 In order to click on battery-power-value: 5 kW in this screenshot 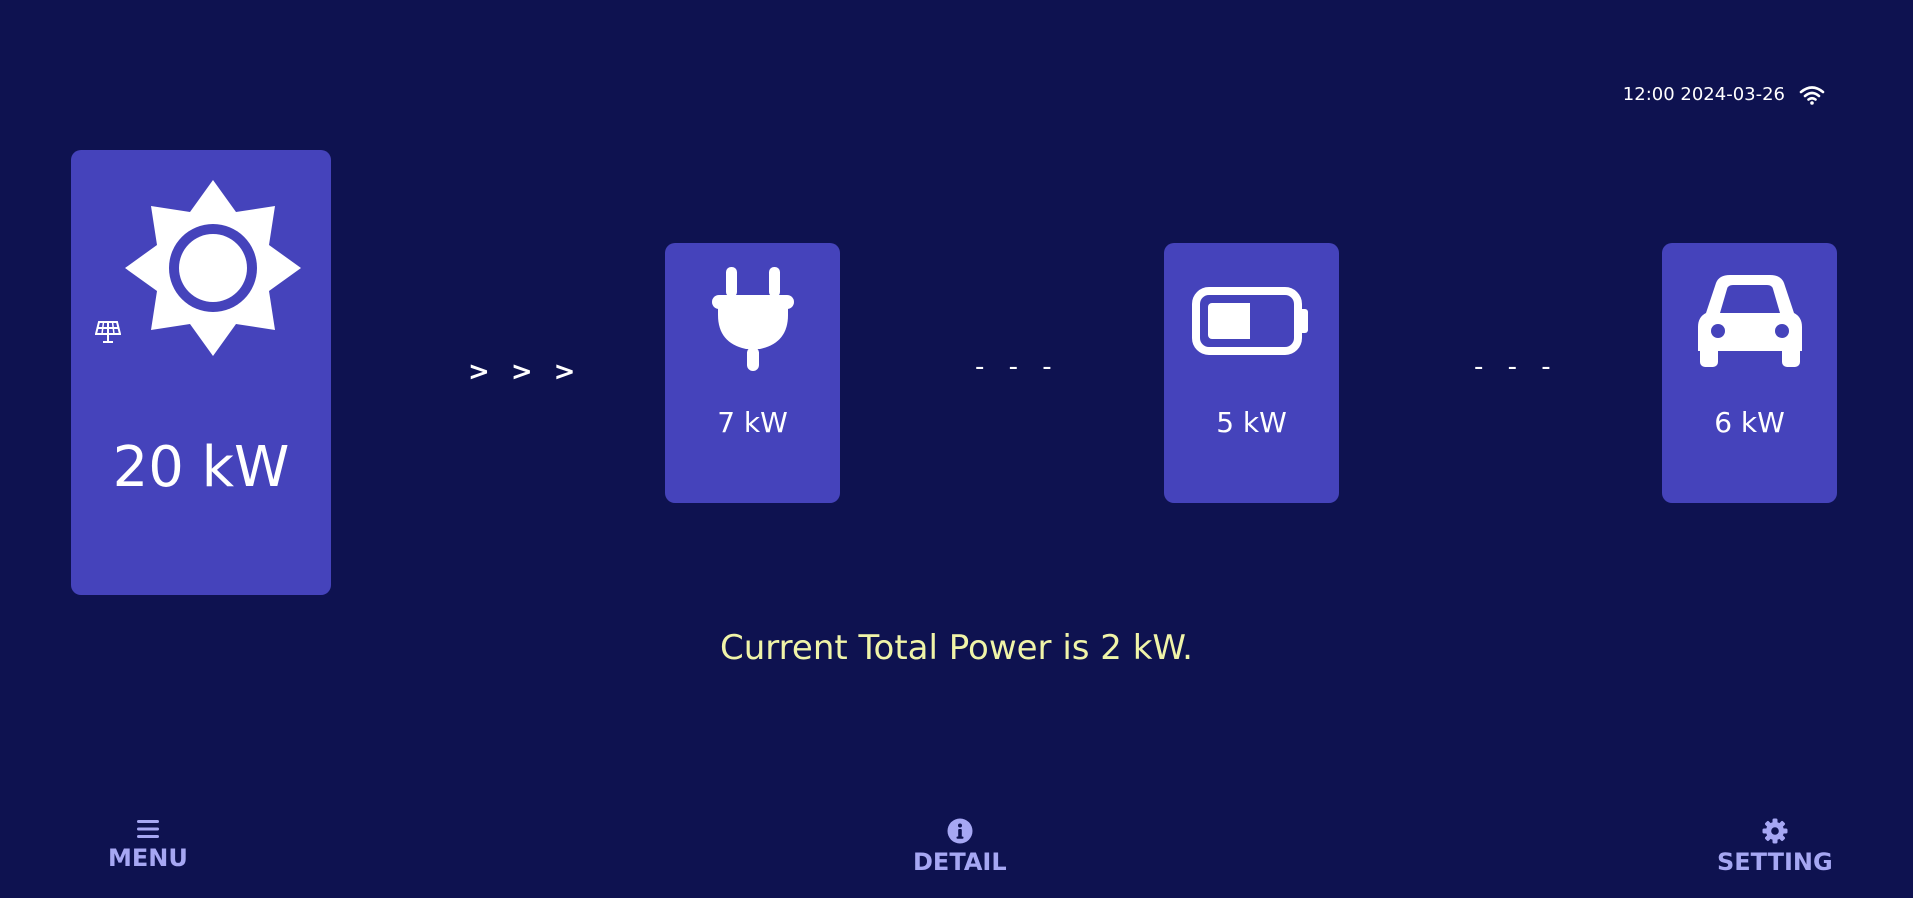, I will do `click(1251, 422)`.